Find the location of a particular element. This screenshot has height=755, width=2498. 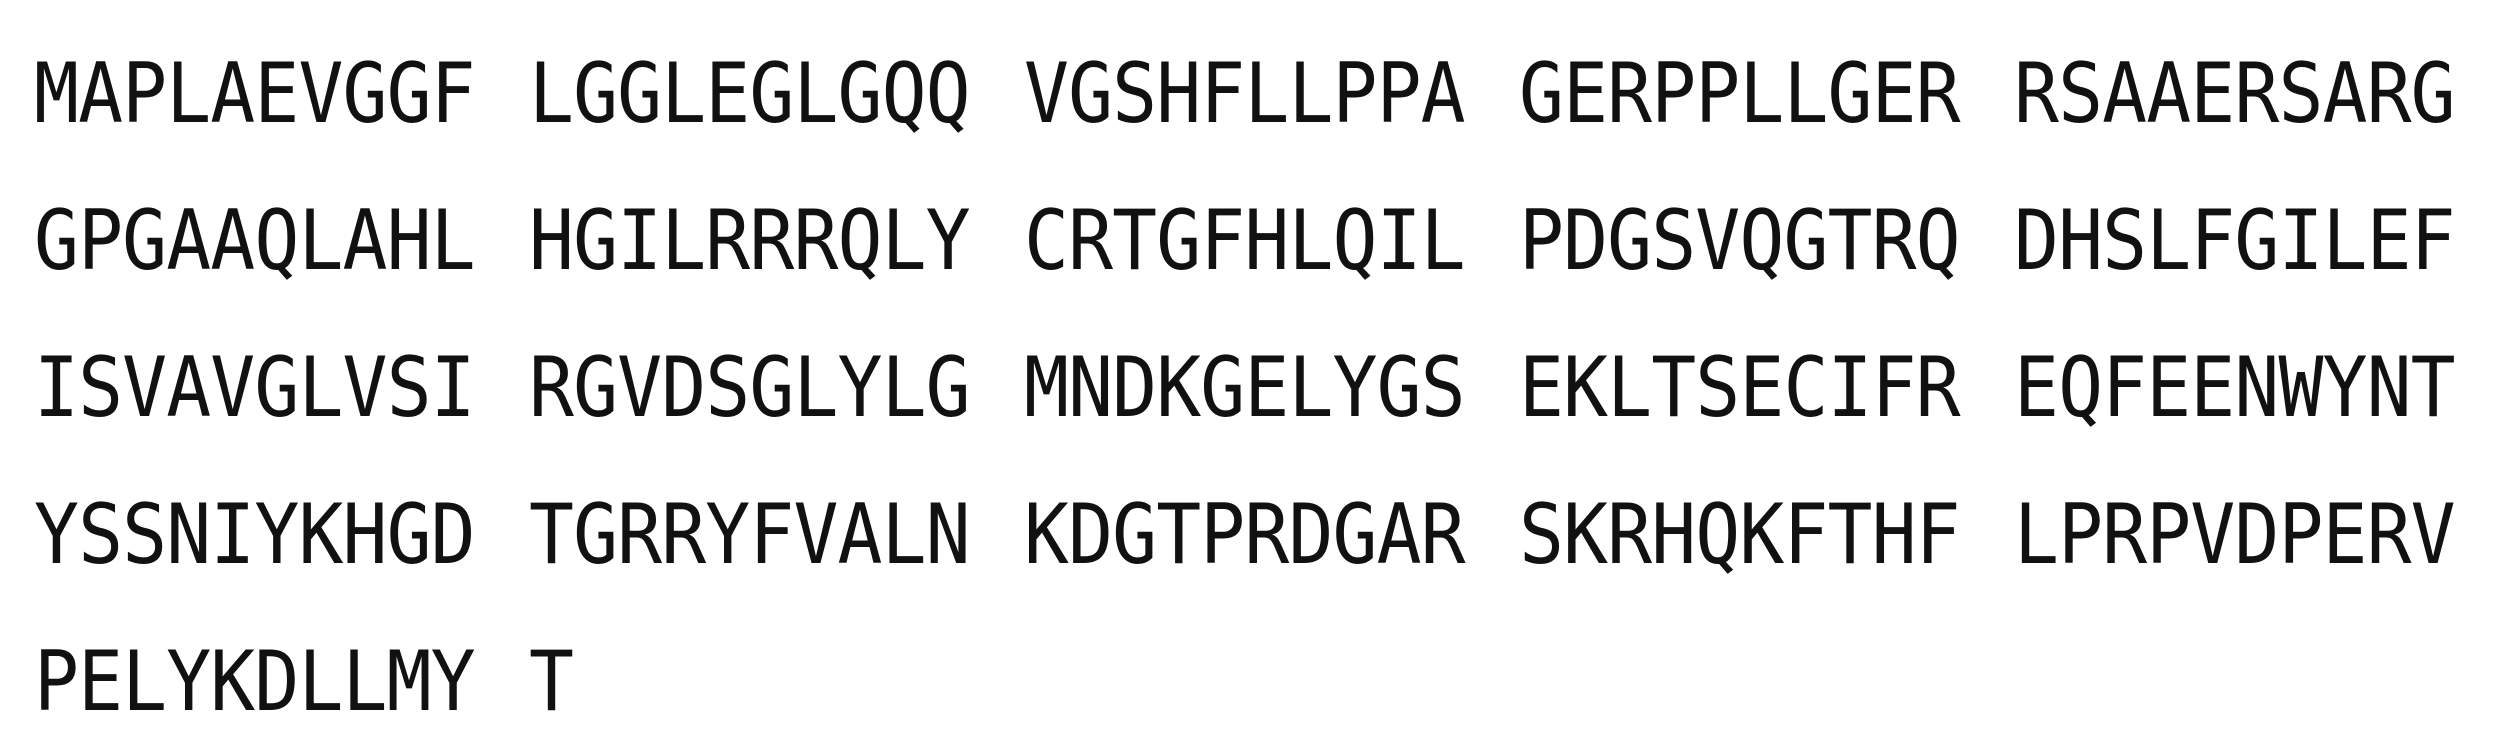

sequence-block: TGRRYFVALN is located at coordinates (750, 534).